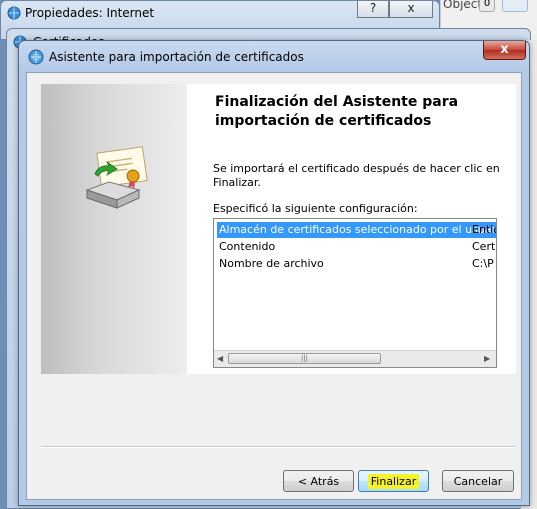 The width and height of the screenshot is (537, 509). I want to click on config-label: Especificó la siguiente configuración:, so click(315, 208).